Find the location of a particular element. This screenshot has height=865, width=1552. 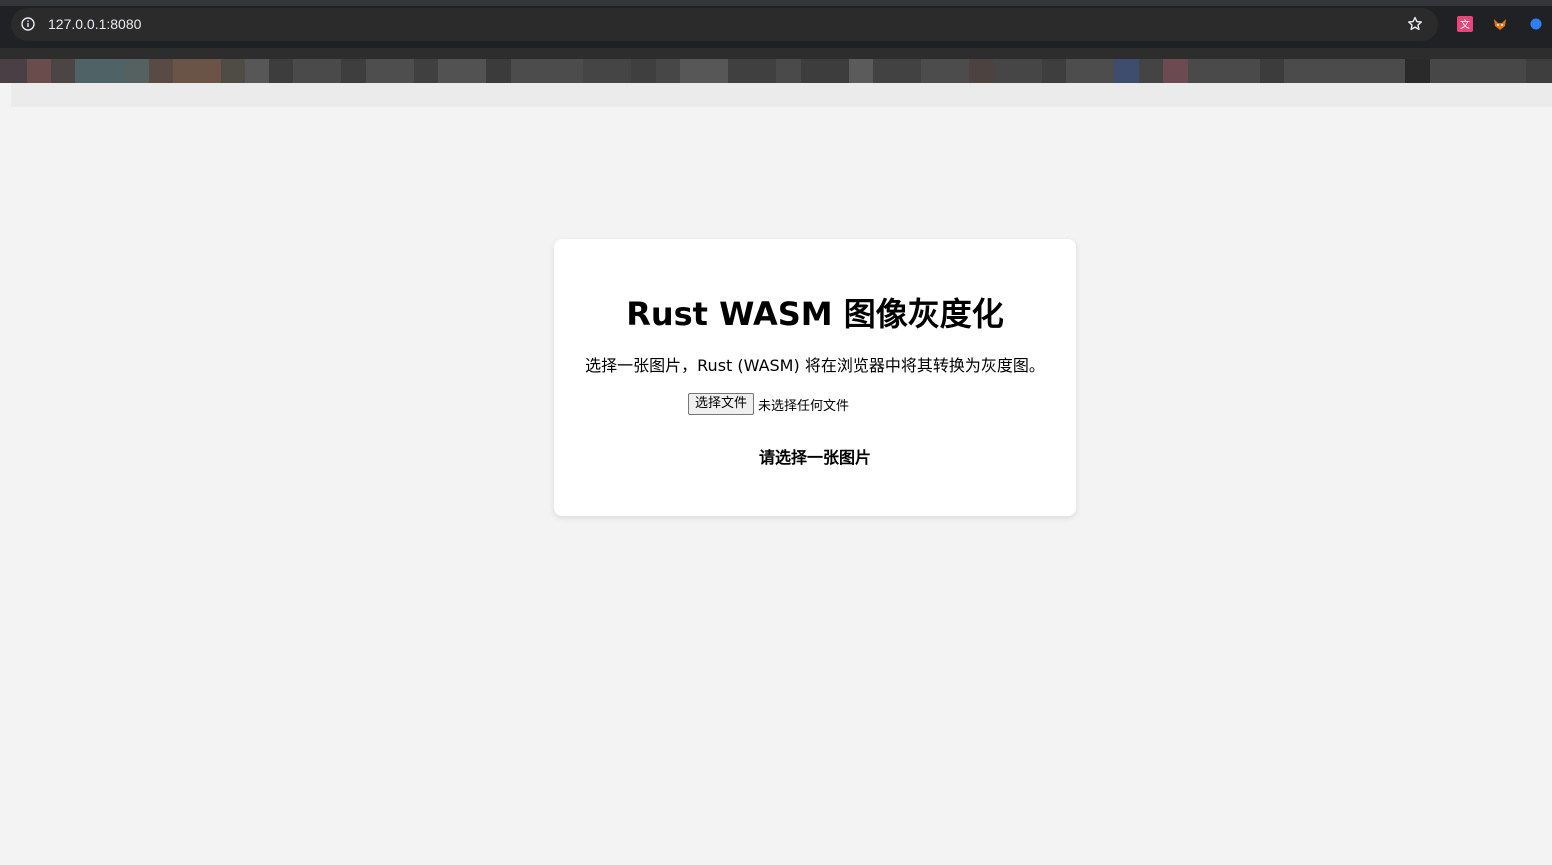

blue-dot-icon is located at coordinates (1536, 24).